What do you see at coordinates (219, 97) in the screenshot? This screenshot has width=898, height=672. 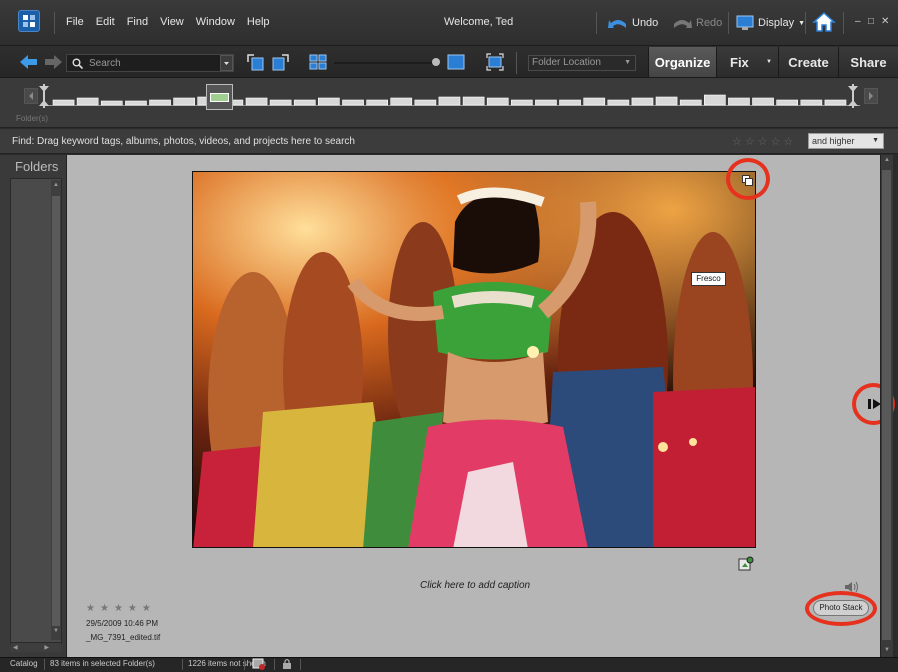 I see `timeline-selection-marker` at bounding box center [219, 97].